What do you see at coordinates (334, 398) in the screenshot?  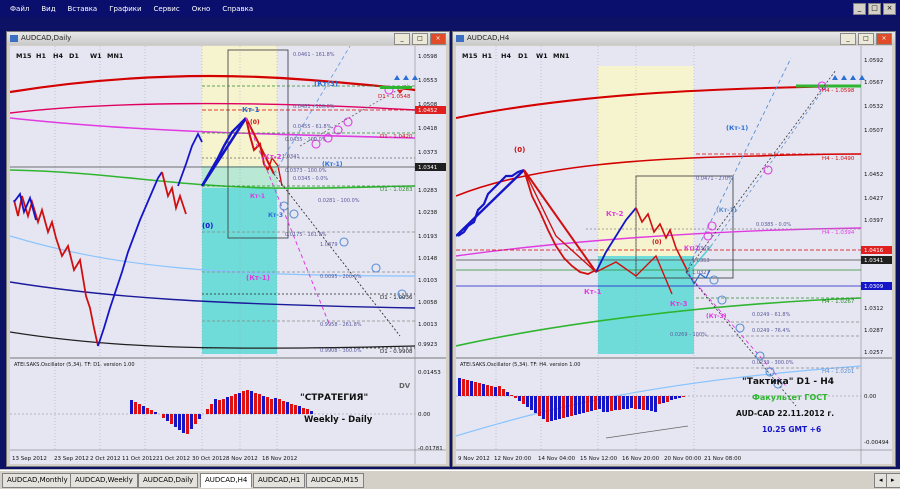 I see `strategy-title: "СТРАТЕГИЯ"` at bounding box center [334, 398].